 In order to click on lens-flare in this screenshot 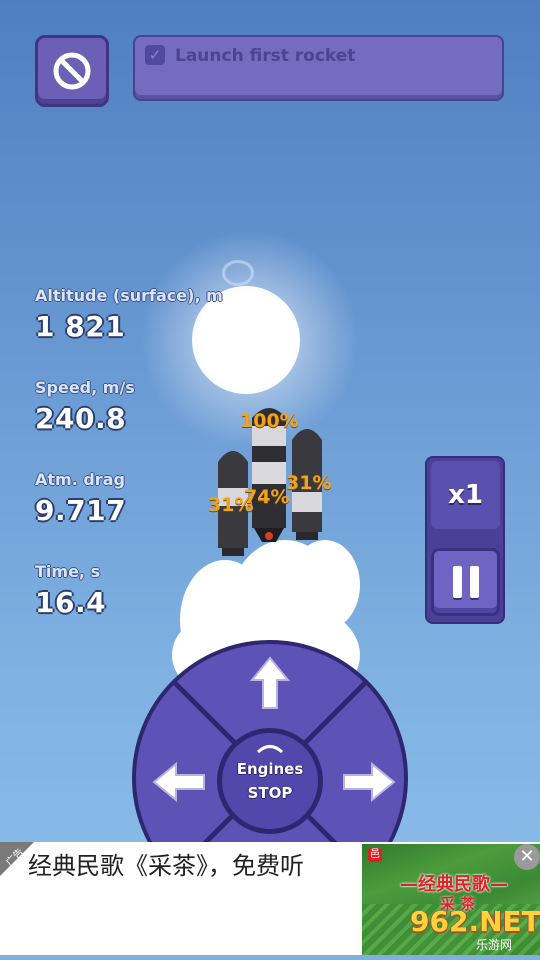, I will do `click(238, 273)`.